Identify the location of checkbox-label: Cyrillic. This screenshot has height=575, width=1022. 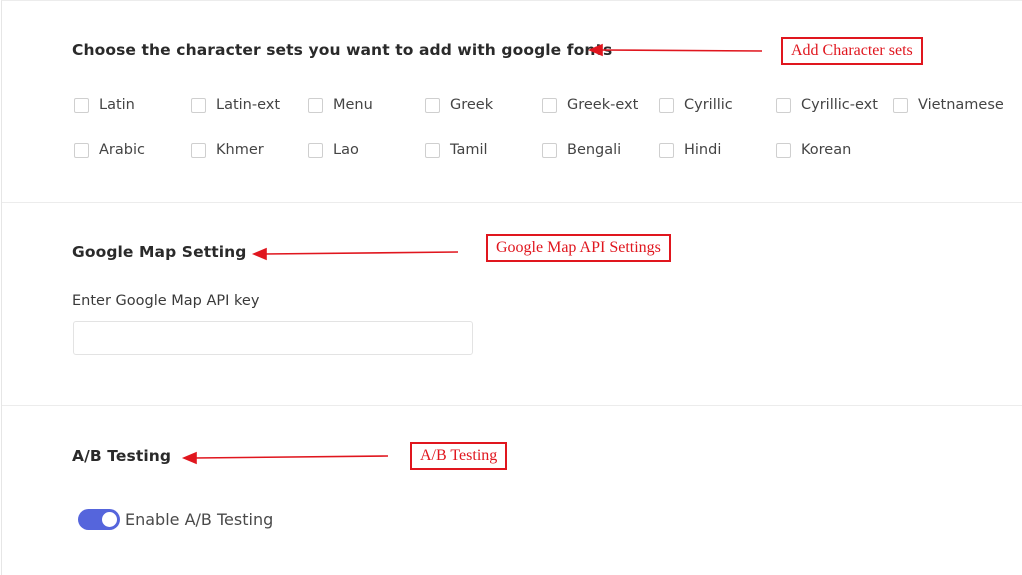
(708, 105).